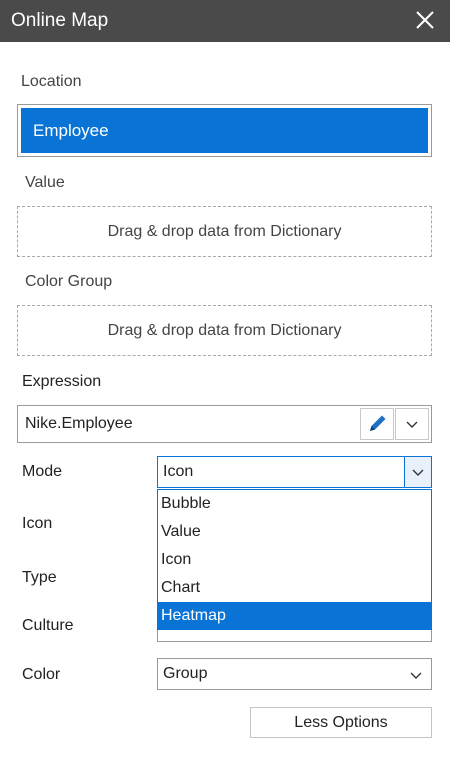 The width and height of the screenshot is (450, 764). Describe the element at coordinates (294, 472) in the screenshot. I see `mode-select: Icon` at that location.